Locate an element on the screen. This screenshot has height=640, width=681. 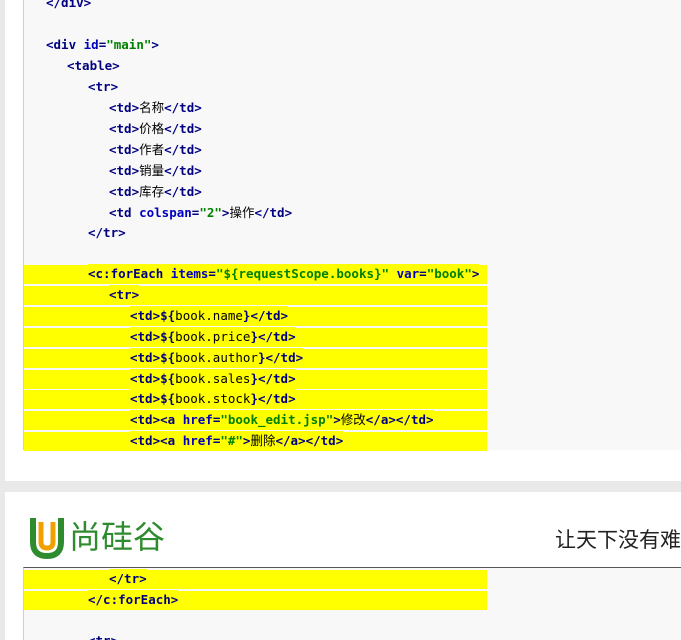
code-line: <td>${book.price}</td> is located at coordinates (213, 337).